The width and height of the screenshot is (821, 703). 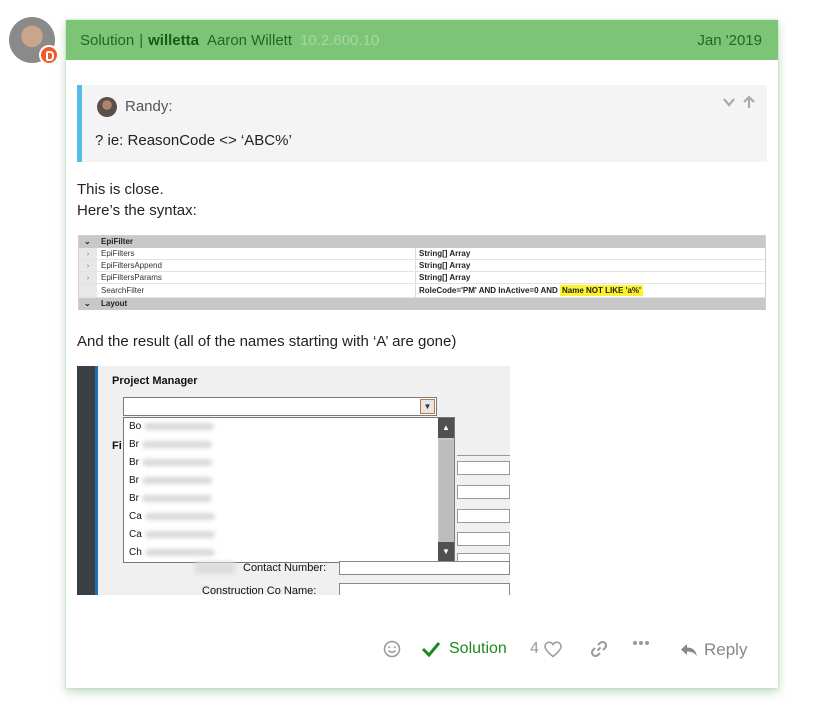 I want to click on project-manager-combo: ▼, so click(x=280, y=406).